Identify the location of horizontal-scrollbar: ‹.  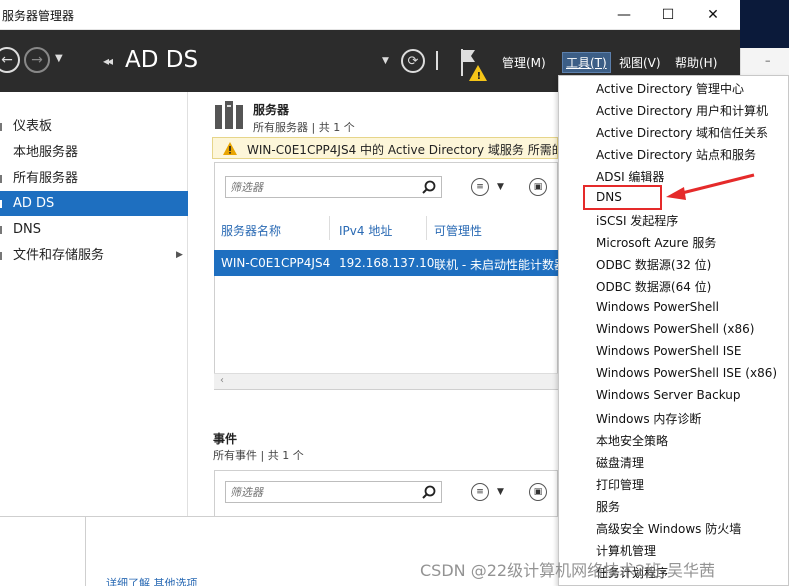
(386, 381).